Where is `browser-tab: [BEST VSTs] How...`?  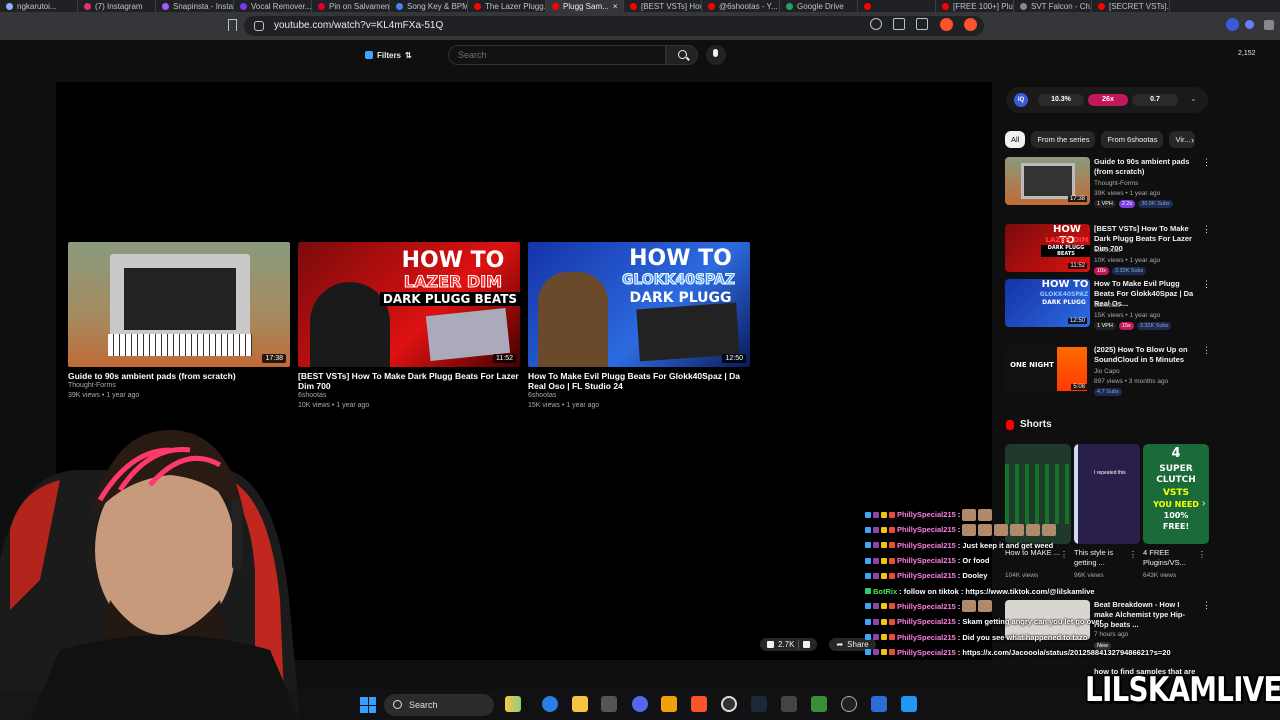 browser-tab: [BEST VSTs] How... is located at coordinates (663, 6).